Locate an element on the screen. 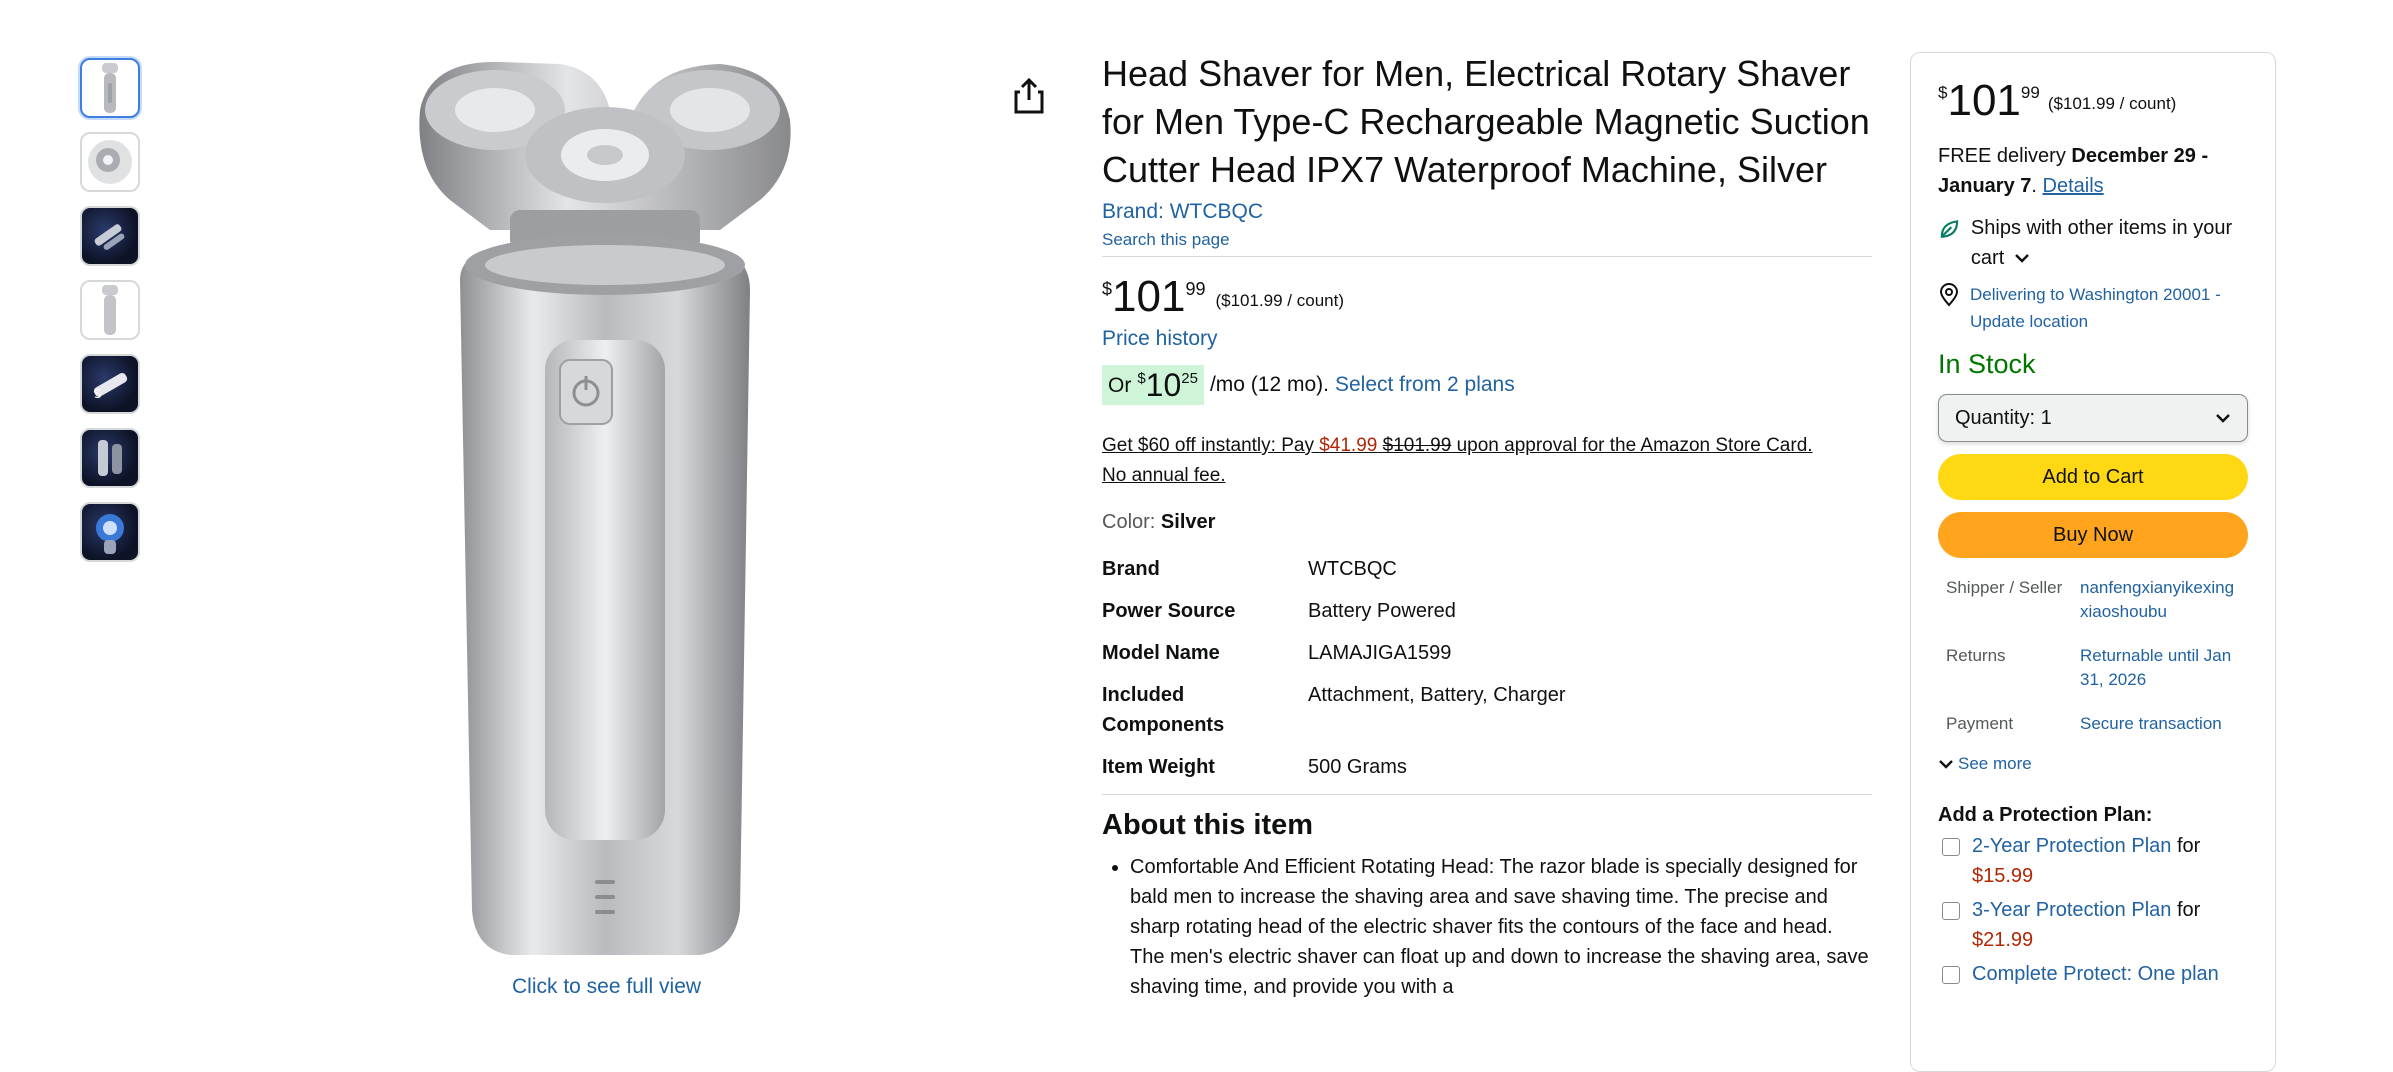 The height and width of the screenshot is (1072, 2393). spec-key: Included Components is located at coordinates (1163, 710).